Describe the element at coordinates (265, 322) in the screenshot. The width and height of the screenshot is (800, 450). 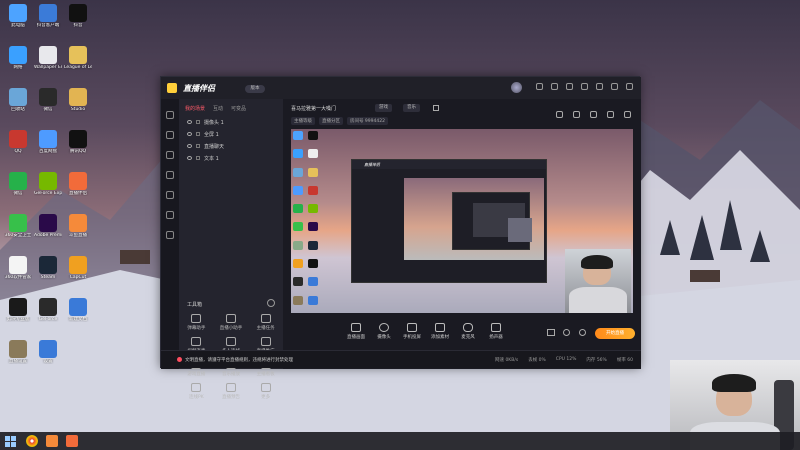
I see `toolbox-item: 主播任务` at that location.